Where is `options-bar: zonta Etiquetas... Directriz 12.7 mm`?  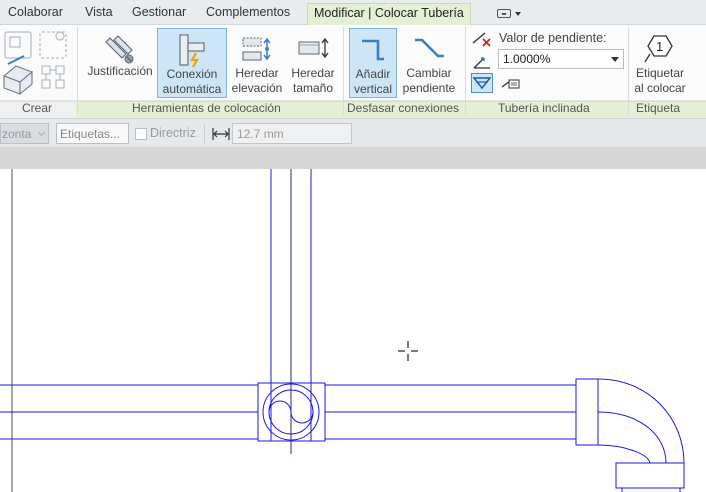
options-bar: zonta Etiquetas... Directriz 12.7 mm is located at coordinates (353, 133).